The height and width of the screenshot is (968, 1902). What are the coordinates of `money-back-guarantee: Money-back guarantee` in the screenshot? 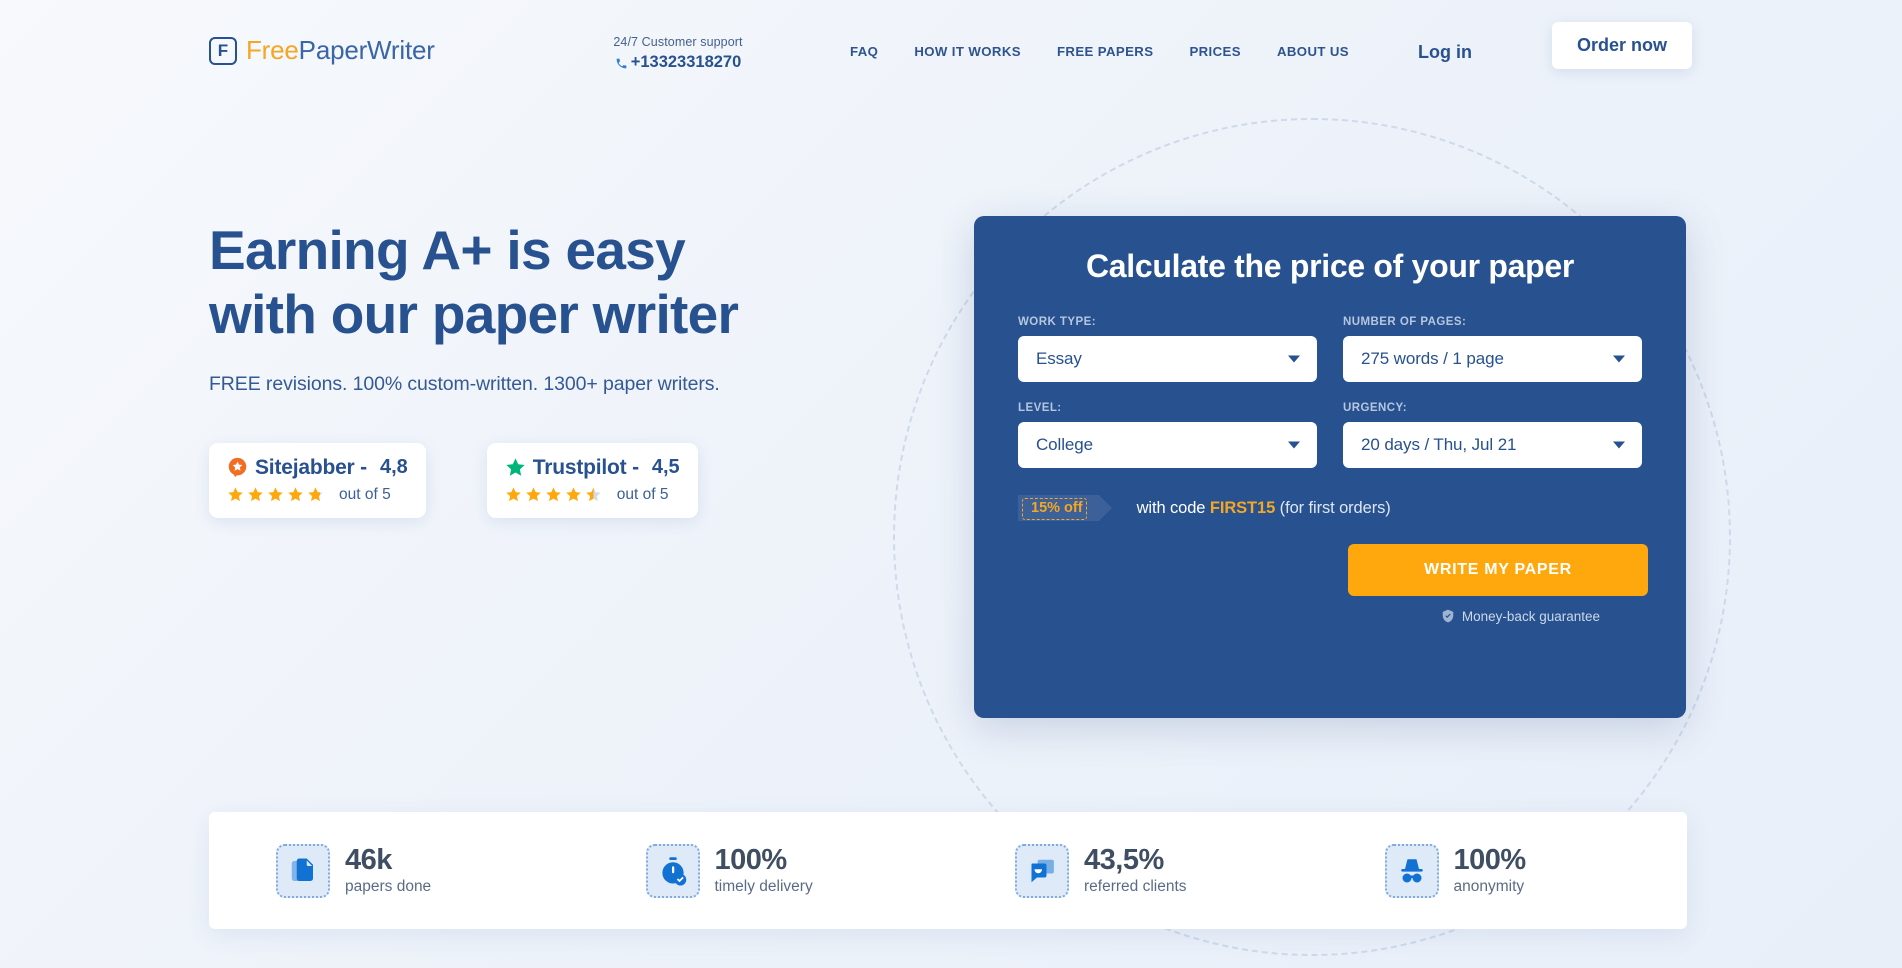 It's located at (1520, 616).